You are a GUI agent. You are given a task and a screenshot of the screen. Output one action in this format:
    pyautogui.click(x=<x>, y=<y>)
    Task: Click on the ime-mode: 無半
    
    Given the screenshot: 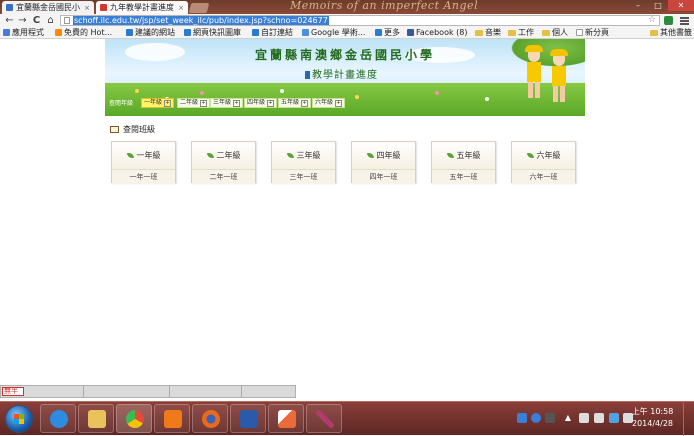 What is the action you would take?
    pyautogui.click(x=13, y=391)
    